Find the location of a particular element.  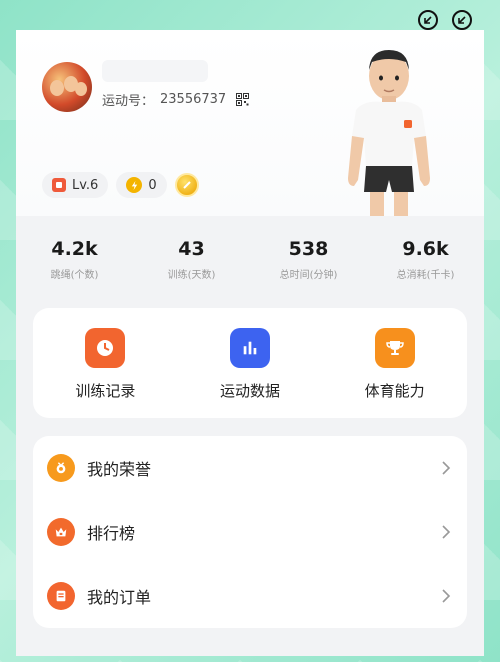

stat-total-time: 538 总时间(分钟) is located at coordinates (308, 259).